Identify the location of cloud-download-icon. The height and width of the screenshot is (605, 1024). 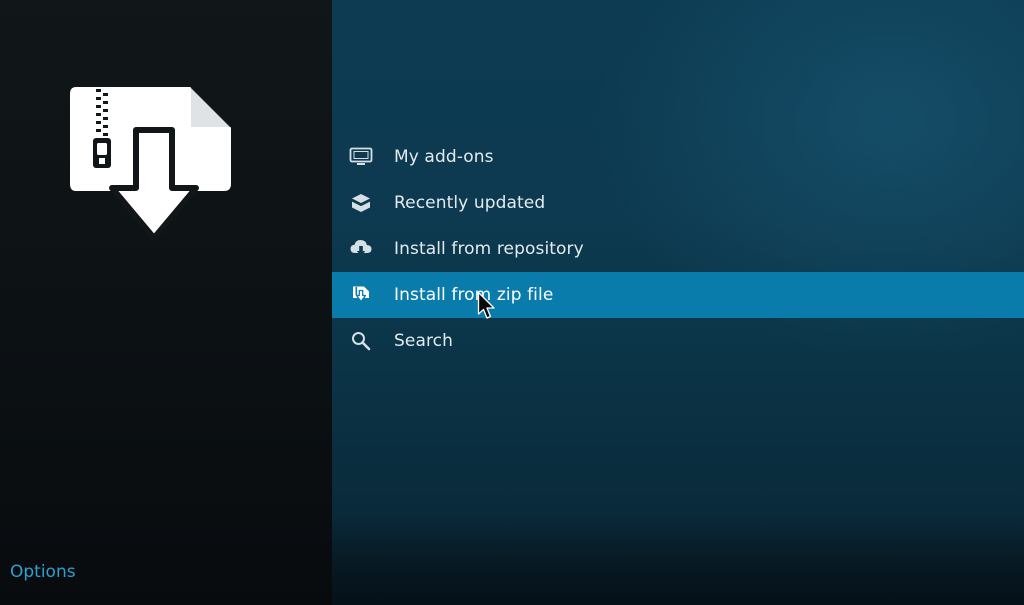
(361, 249).